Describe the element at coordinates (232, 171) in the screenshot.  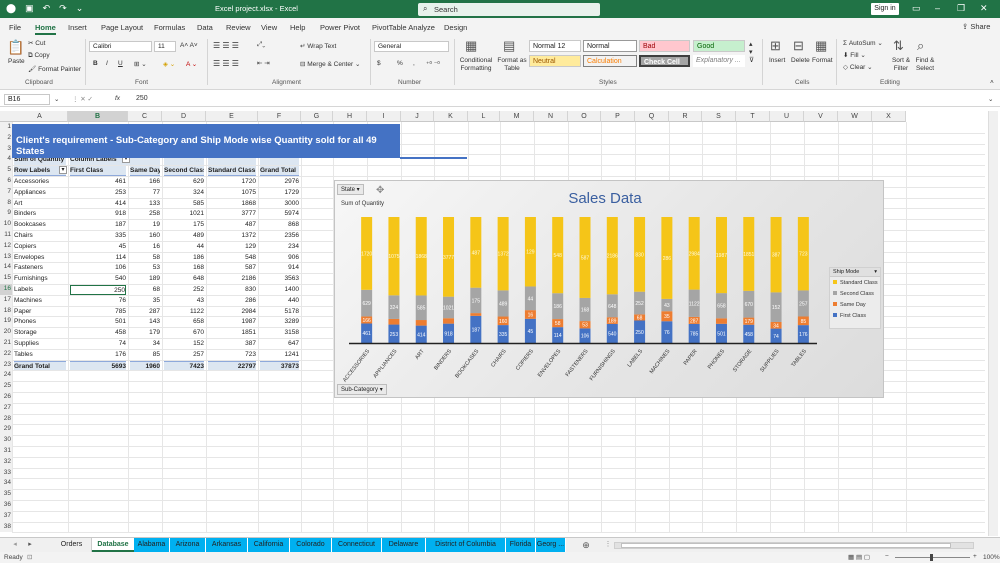
I see `pivot-column-header: Standard Class` at that location.